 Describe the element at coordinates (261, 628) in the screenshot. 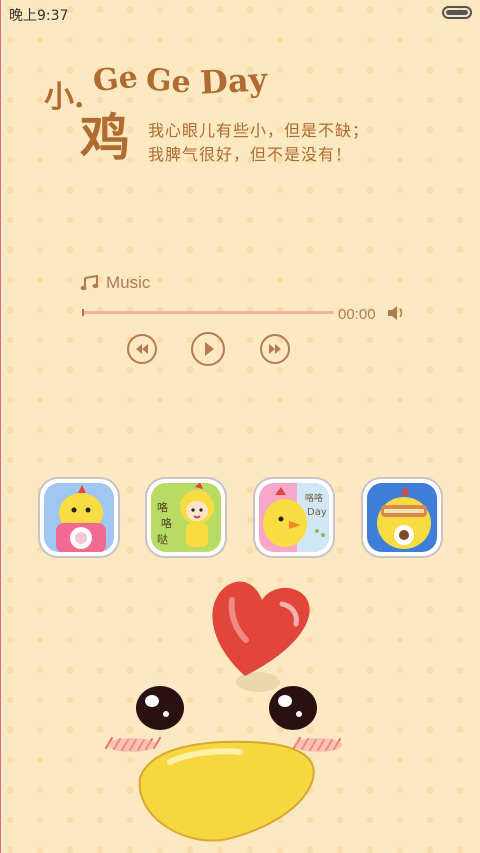

I see `heart-comb-icon` at that location.